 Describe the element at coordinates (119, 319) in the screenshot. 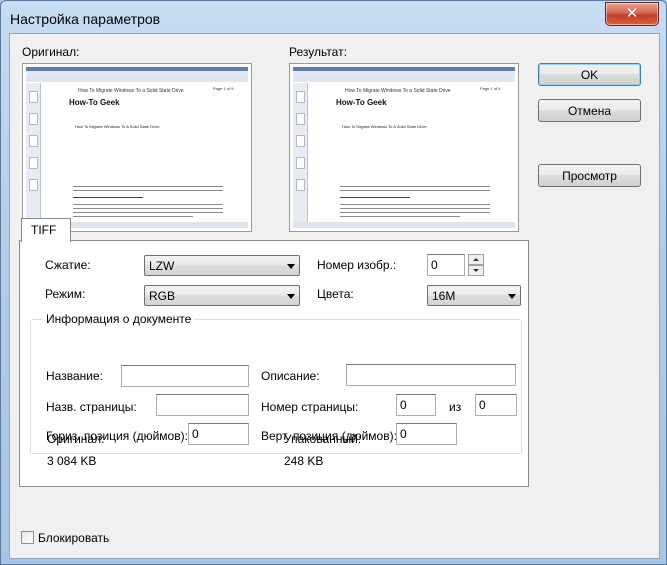

I see `doc-info-title: Информация о документе` at that location.